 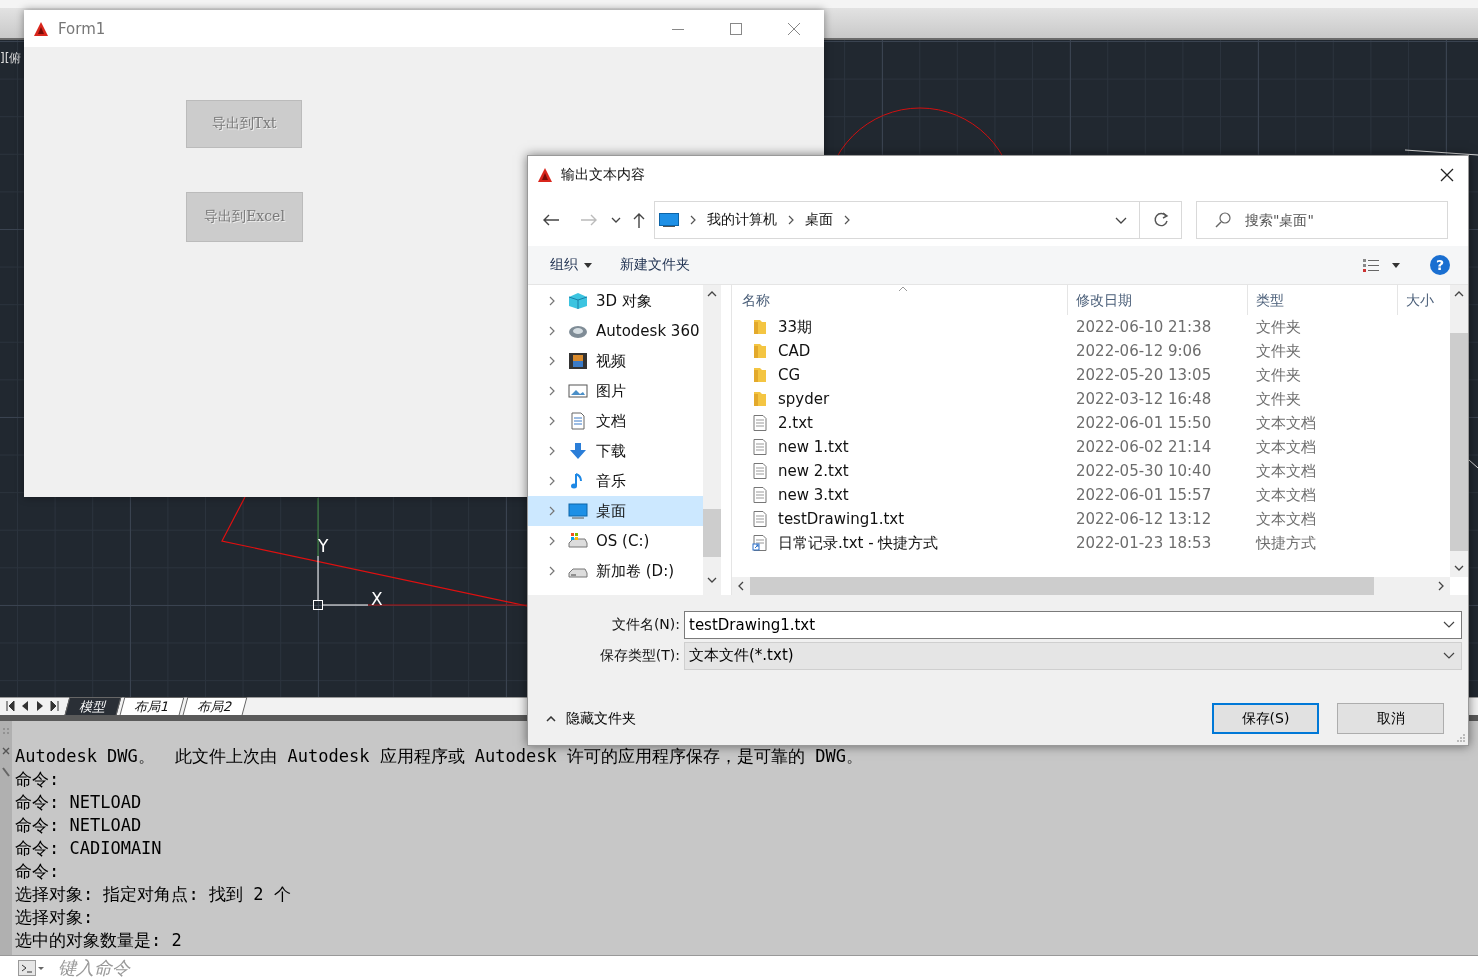 I want to click on search-field: 搜索"桌面", so click(x=1322, y=220).